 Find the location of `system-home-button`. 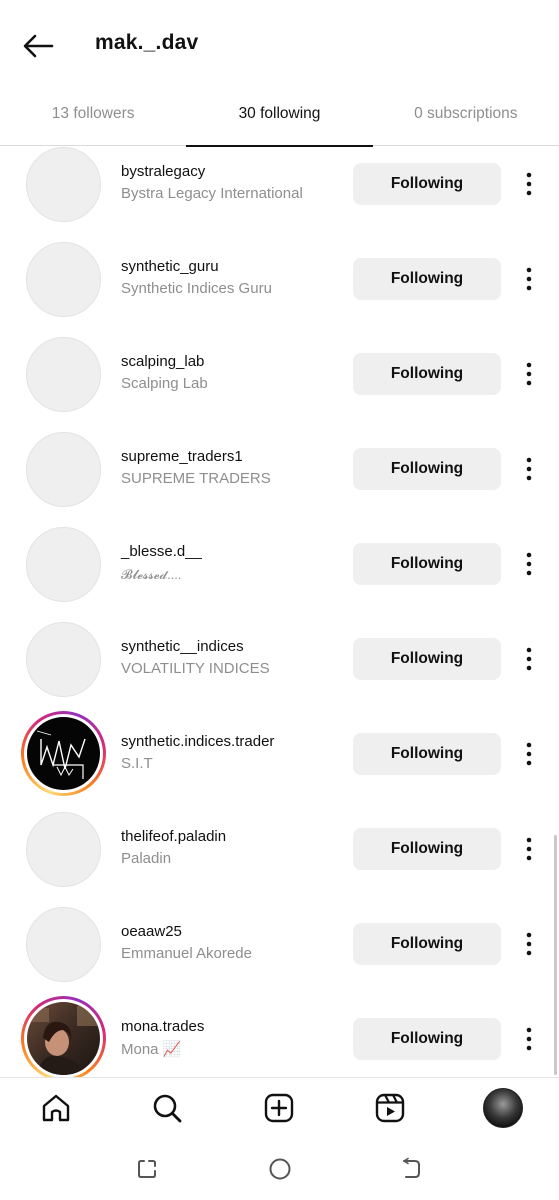

system-home-button is located at coordinates (280, 1169).